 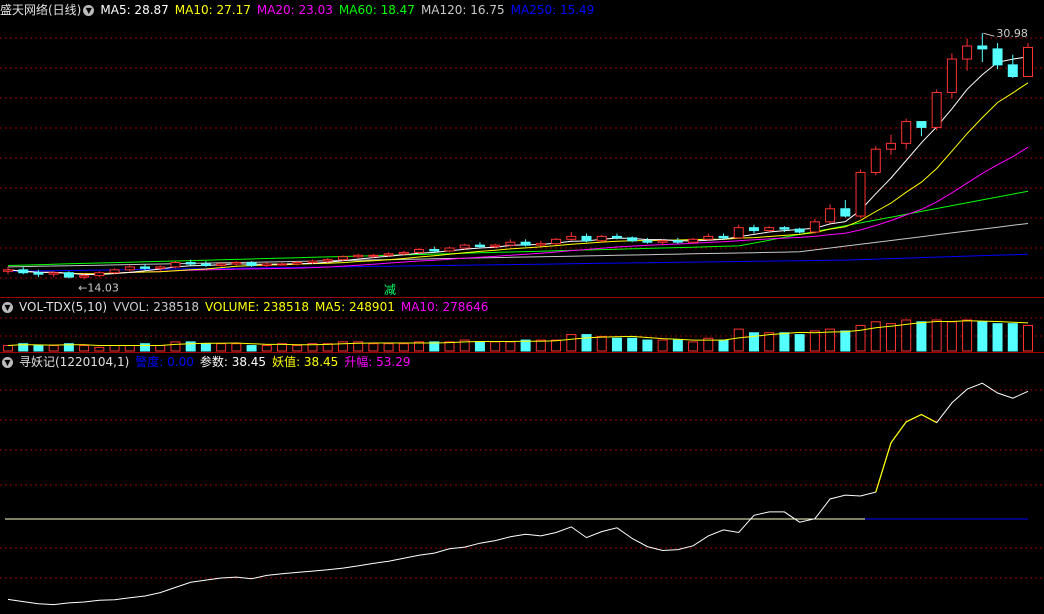 What do you see at coordinates (74, 362) in the screenshot?
I see `sub-title: 寻妖记(1220104,1)` at bounding box center [74, 362].